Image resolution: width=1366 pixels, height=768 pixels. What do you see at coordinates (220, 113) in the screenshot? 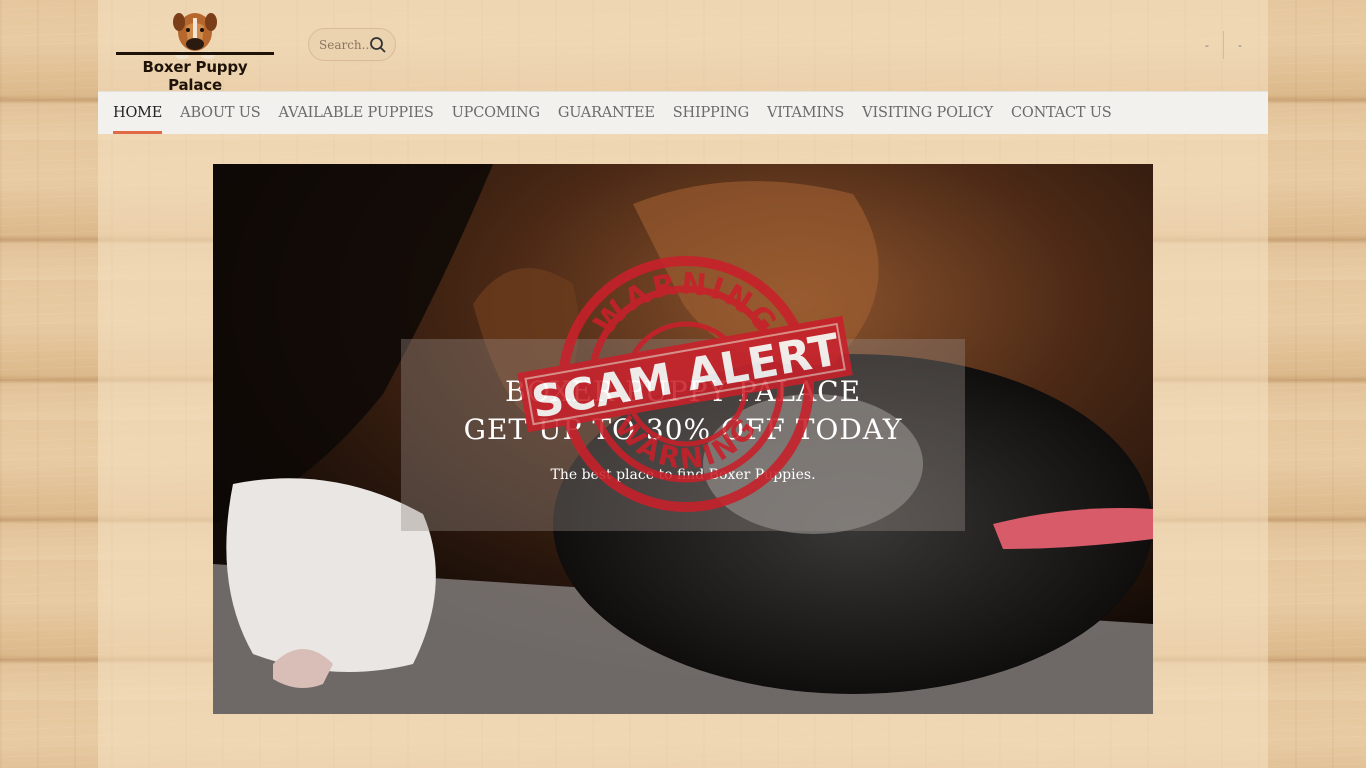
I see `nav-item-about-us: ABOUT US` at bounding box center [220, 113].